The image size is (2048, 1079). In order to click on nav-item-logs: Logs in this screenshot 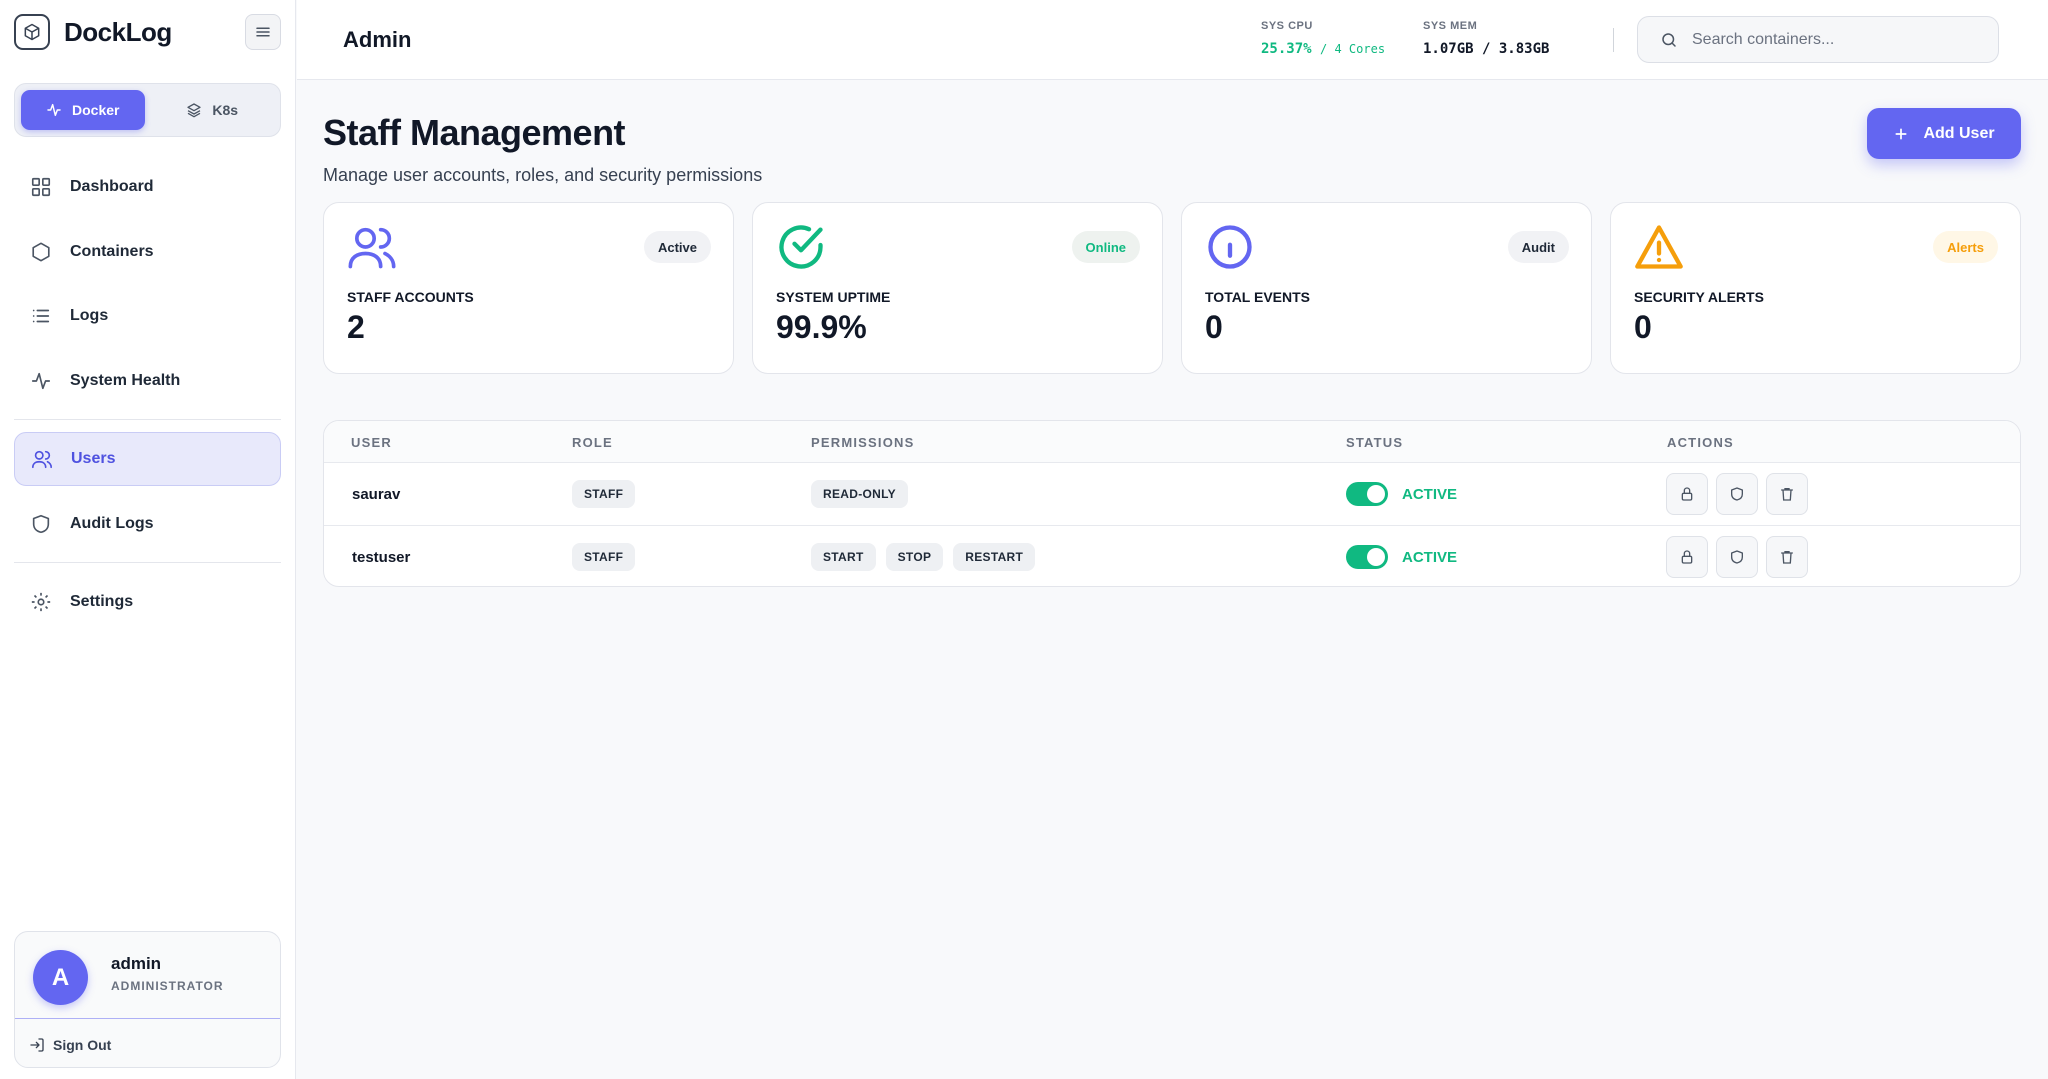, I will do `click(147, 316)`.